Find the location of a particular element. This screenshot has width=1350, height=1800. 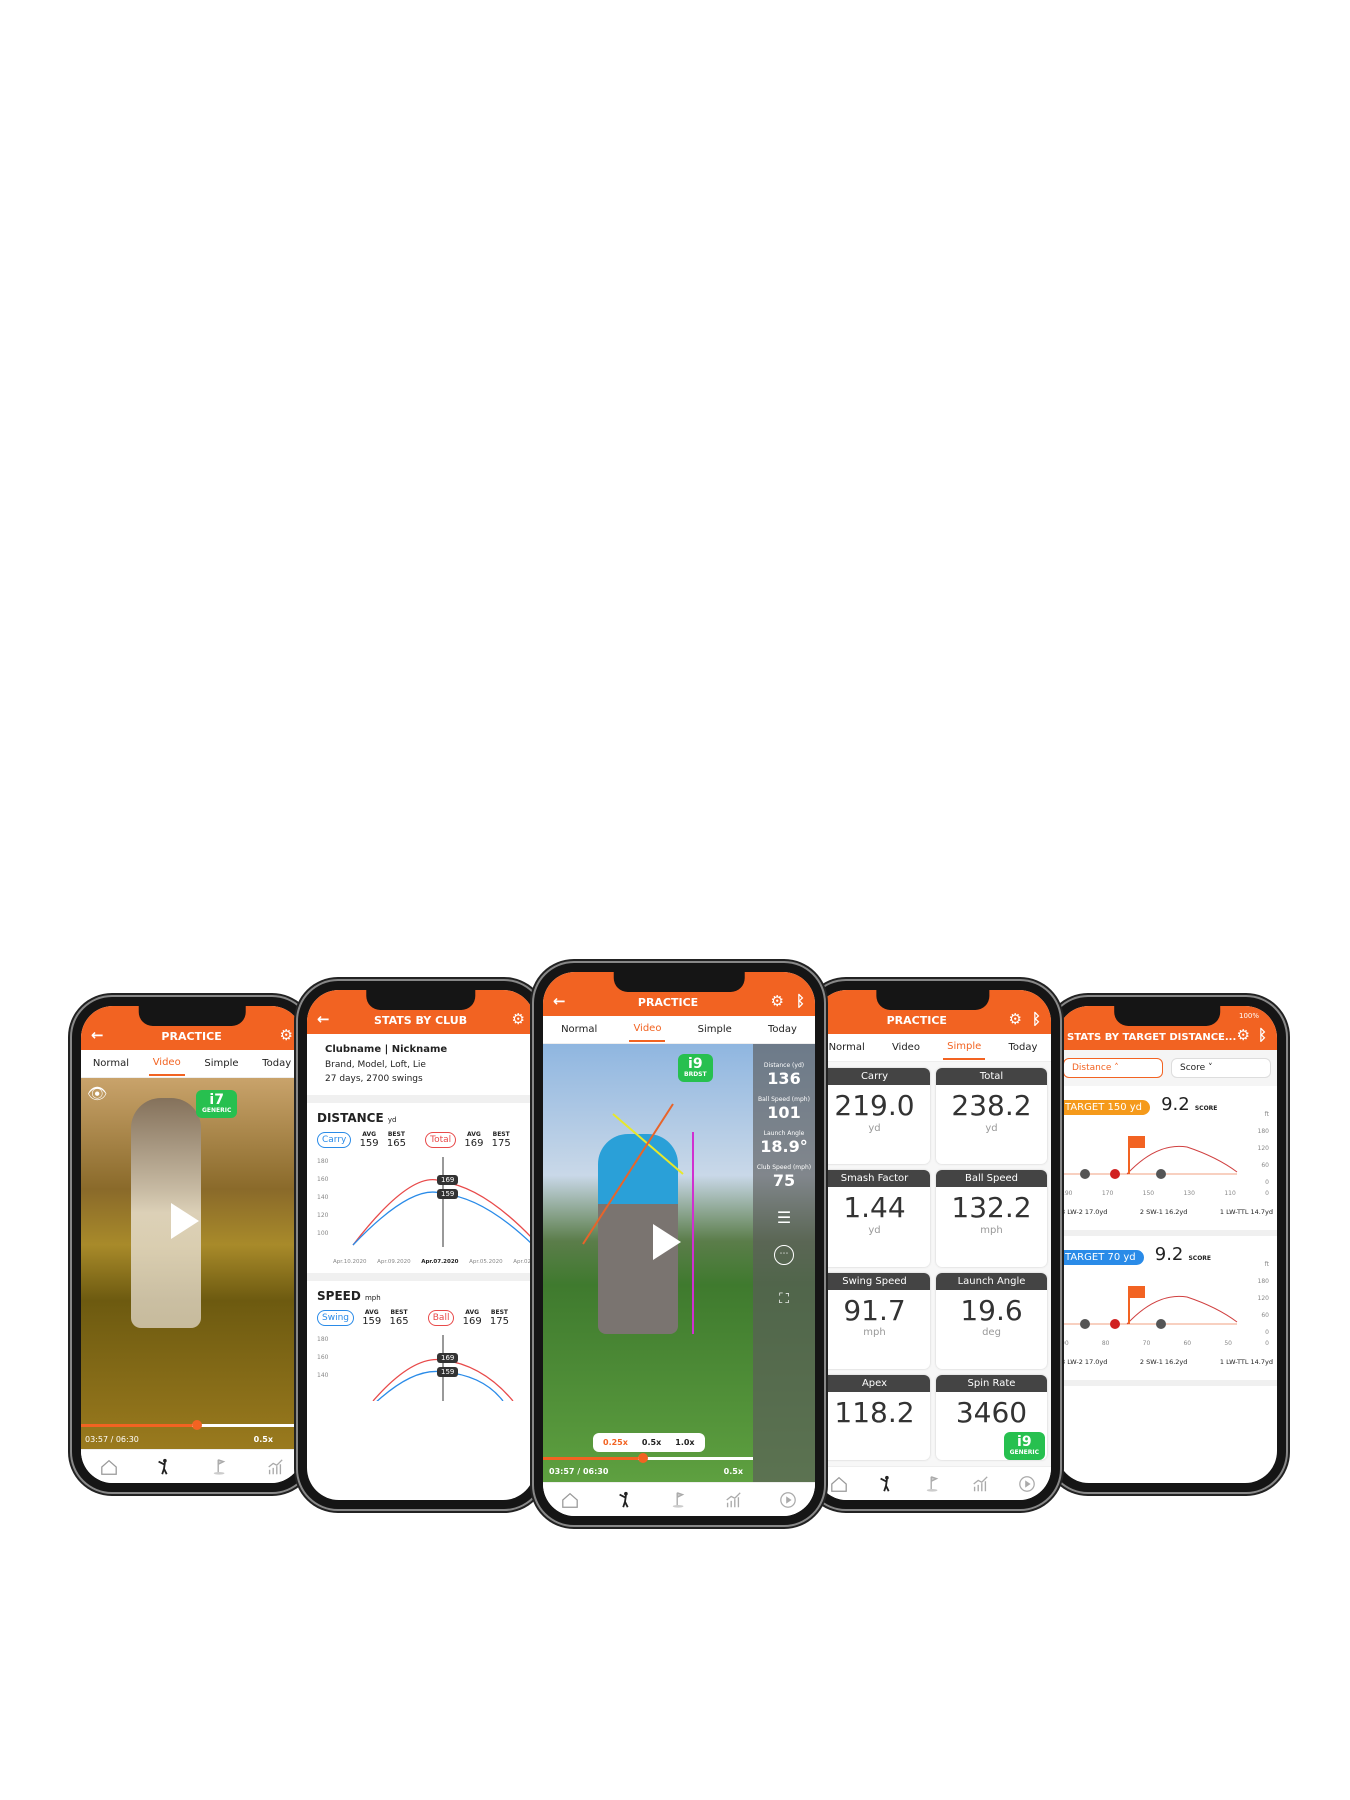

distance-dropdown: Distance ˄ is located at coordinates (1113, 1068).